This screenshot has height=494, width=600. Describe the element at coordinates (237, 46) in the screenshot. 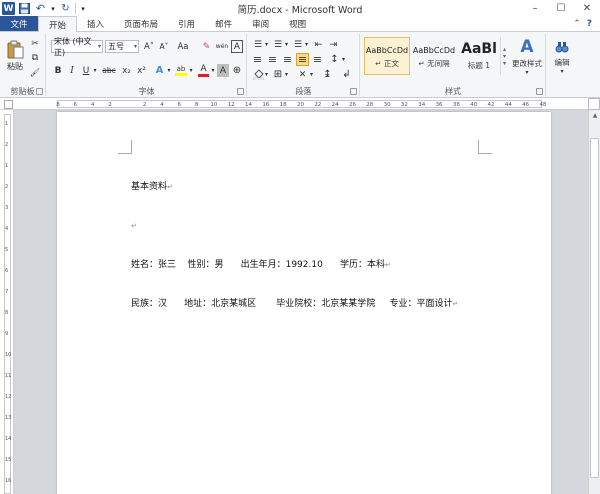

I see `character-border-button: A` at that location.